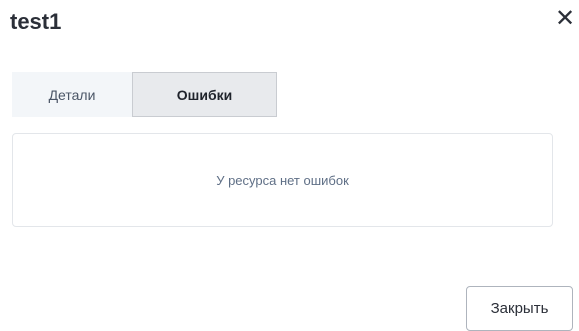 The width and height of the screenshot is (579, 331). Describe the element at coordinates (36, 21) in the screenshot. I see `dialog-title: test1` at that location.